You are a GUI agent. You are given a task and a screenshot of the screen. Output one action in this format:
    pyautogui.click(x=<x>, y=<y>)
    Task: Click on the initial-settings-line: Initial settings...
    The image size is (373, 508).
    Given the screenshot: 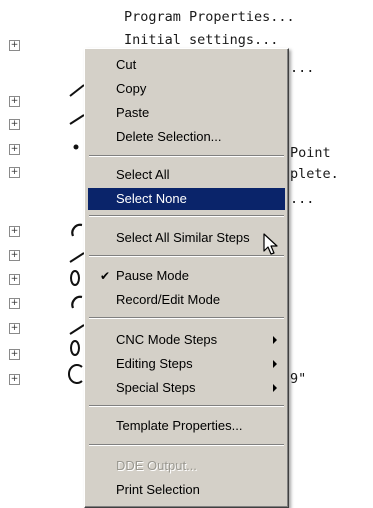 What is the action you would take?
    pyautogui.click(x=201, y=40)
    